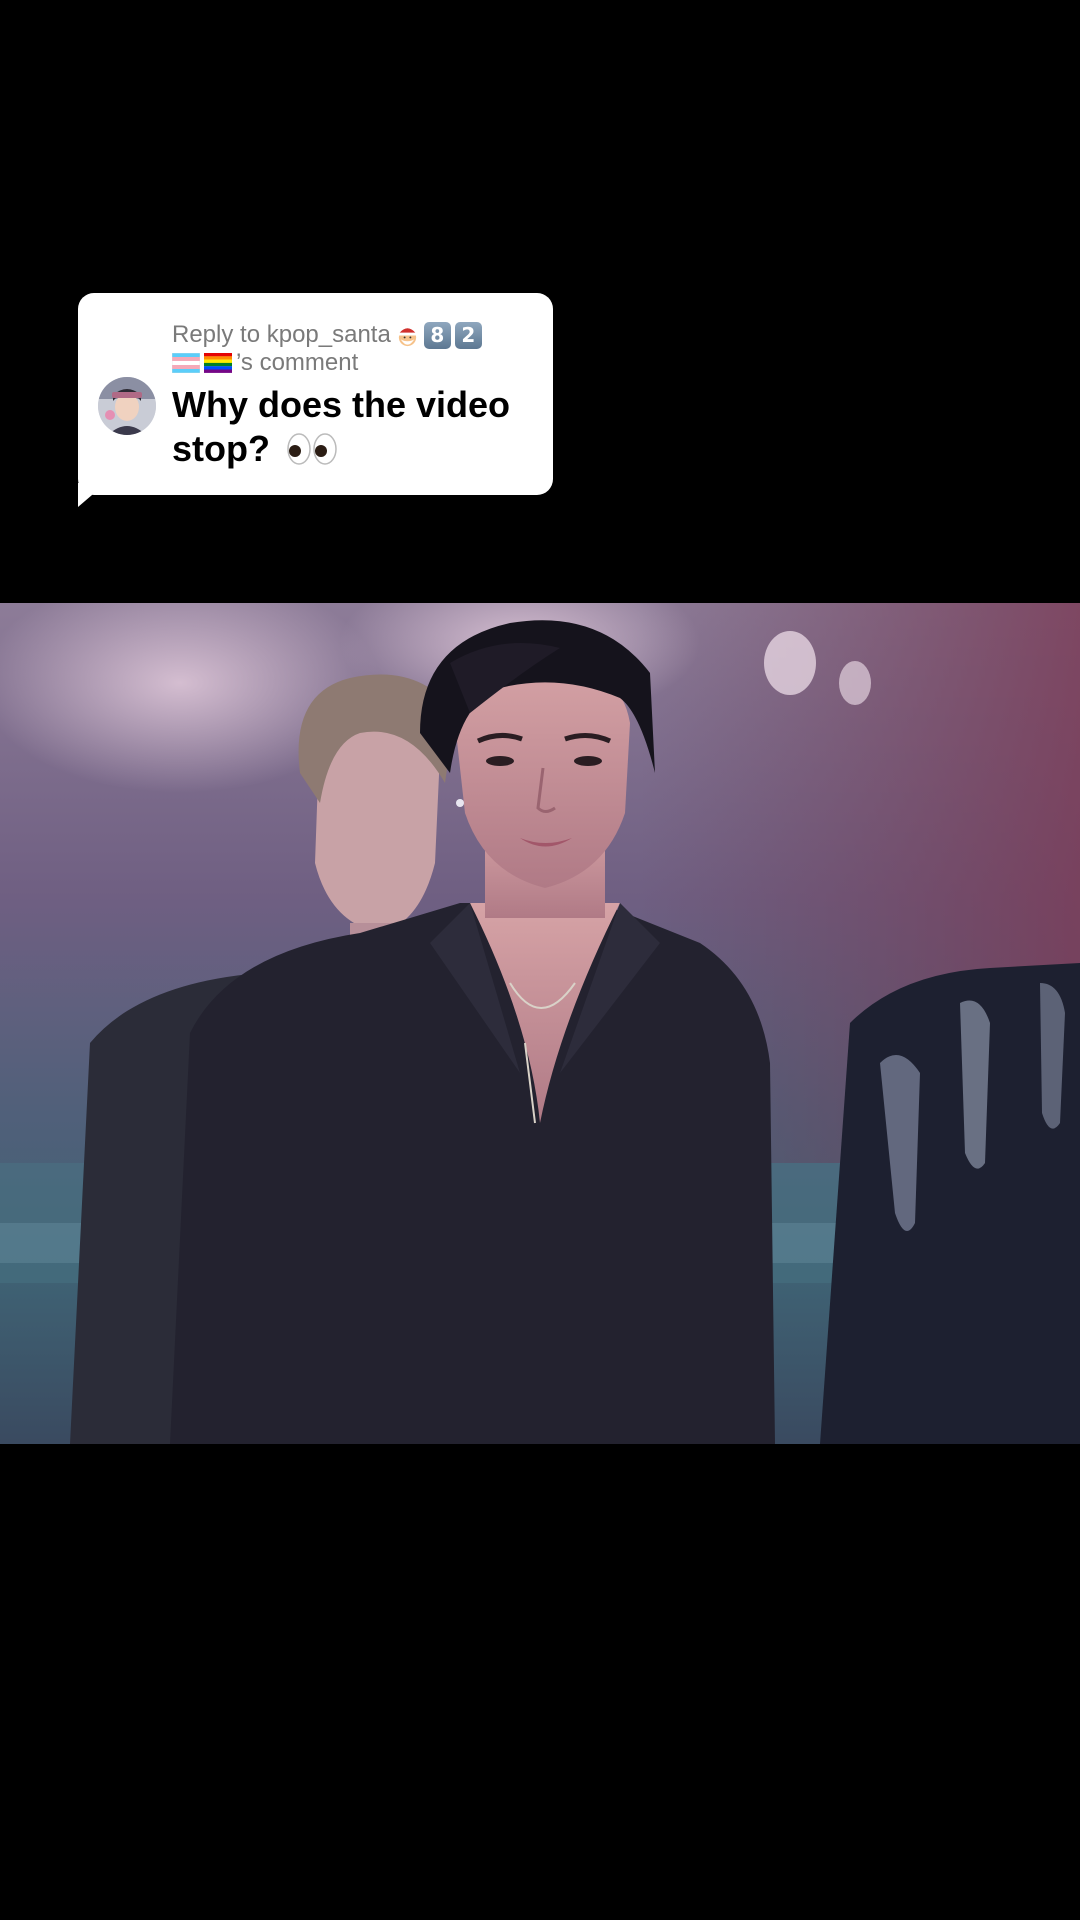 The height and width of the screenshot is (1920, 1080). I want to click on reply-comment-text: Why does the video stop?, so click(357, 427).